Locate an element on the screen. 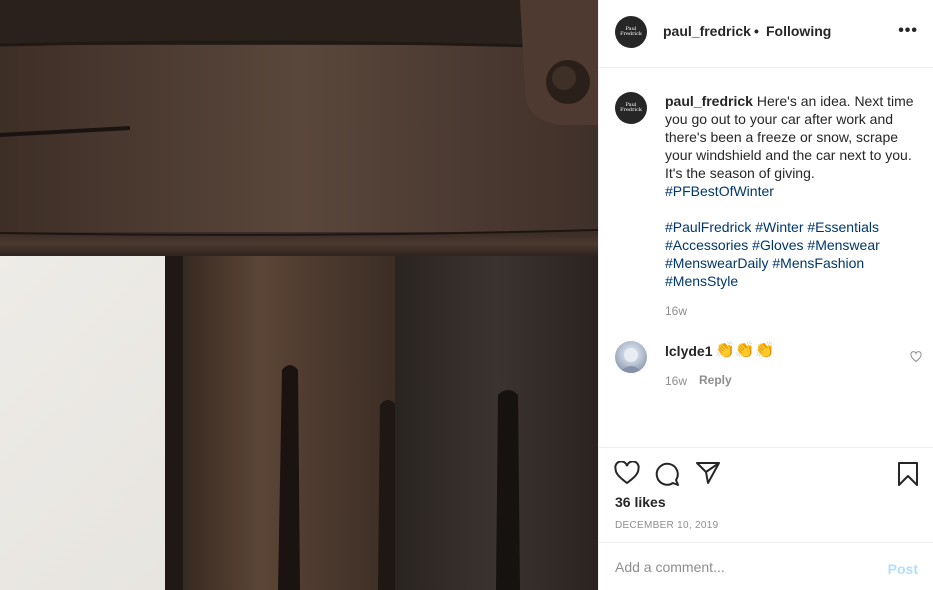  hashtag-link: #PaulFredrick is located at coordinates (708, 227).